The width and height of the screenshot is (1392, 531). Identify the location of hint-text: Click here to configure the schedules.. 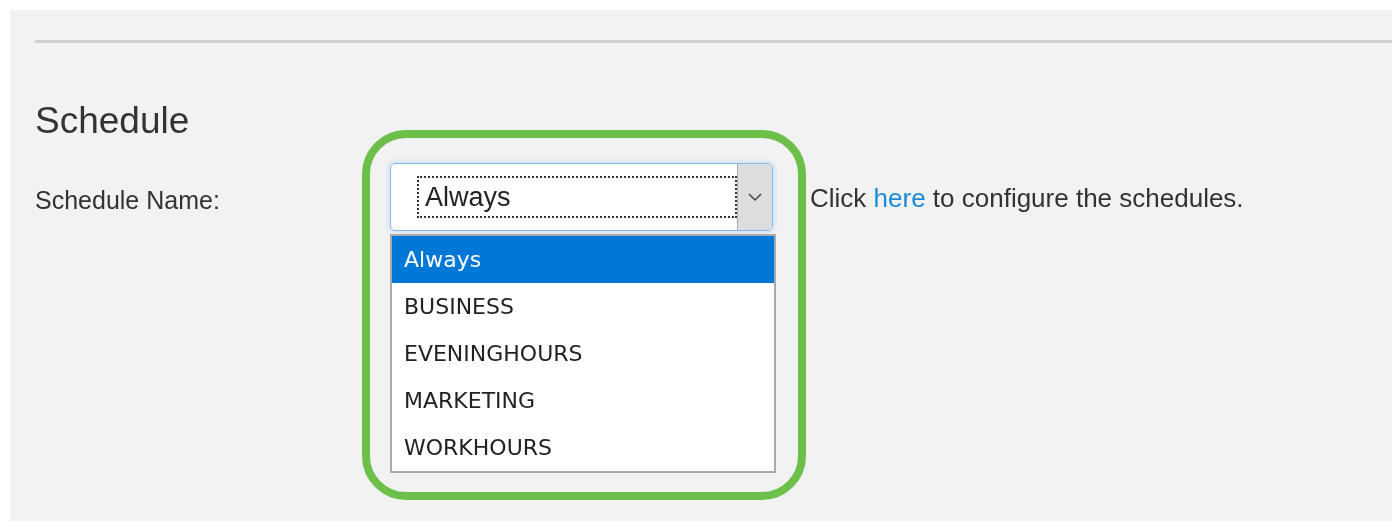
(1027, 198).